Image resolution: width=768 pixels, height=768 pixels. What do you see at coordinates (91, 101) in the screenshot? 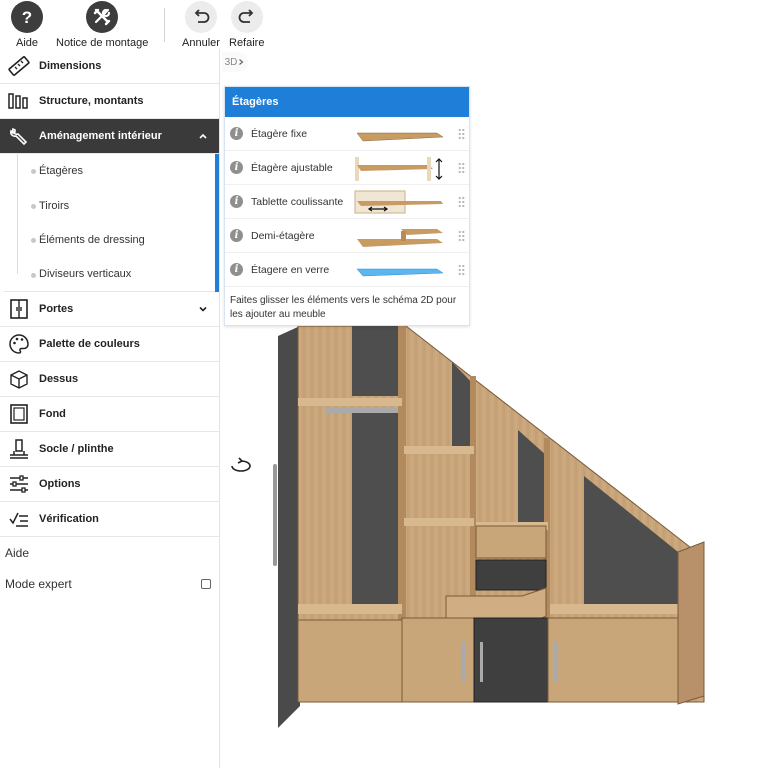
I see `sidebar-item-label: Structure, montants` at bounding box center [91, 101].